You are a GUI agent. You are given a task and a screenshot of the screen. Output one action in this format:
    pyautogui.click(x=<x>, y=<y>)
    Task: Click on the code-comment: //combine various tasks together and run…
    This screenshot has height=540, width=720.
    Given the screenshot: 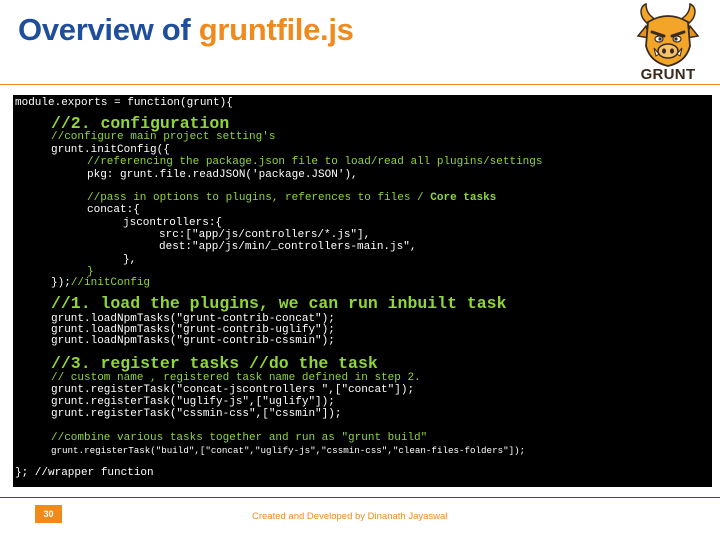 What is the action you would take?
    pyautogui.click(x=239, y=438)
    